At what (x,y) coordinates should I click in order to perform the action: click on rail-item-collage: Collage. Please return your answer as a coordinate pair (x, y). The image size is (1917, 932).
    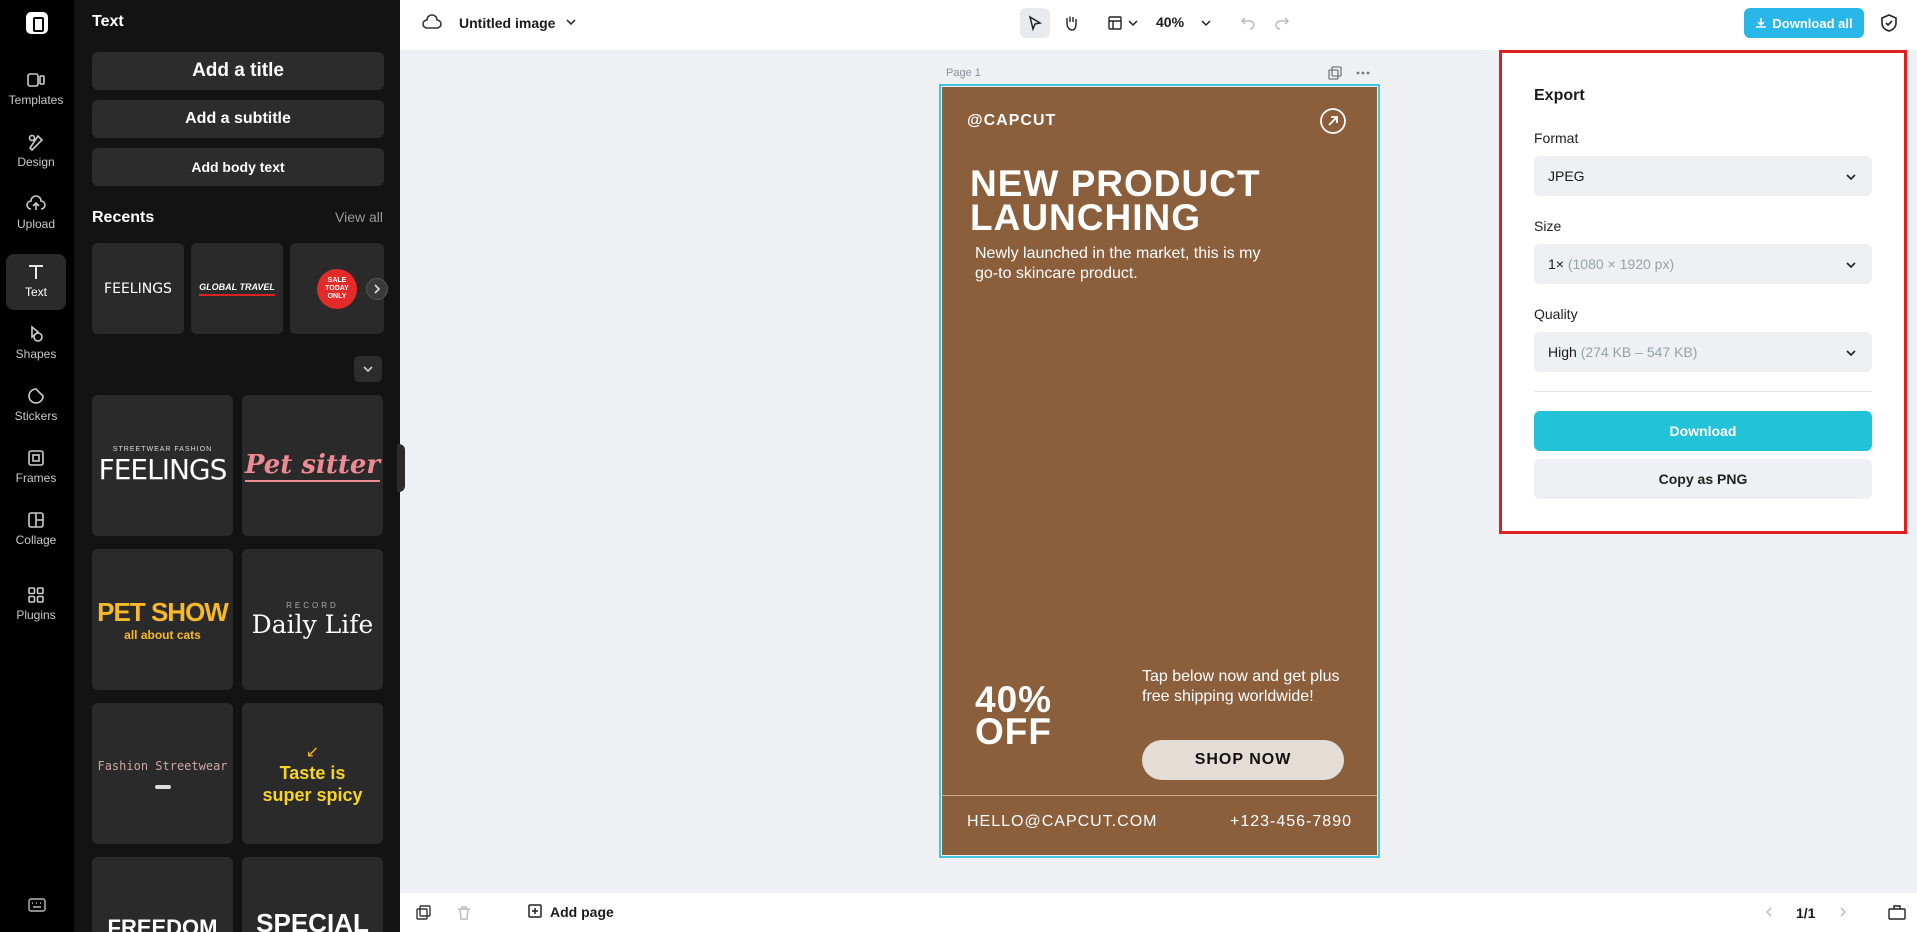
    Looking at the image, I should click on (36, 530).